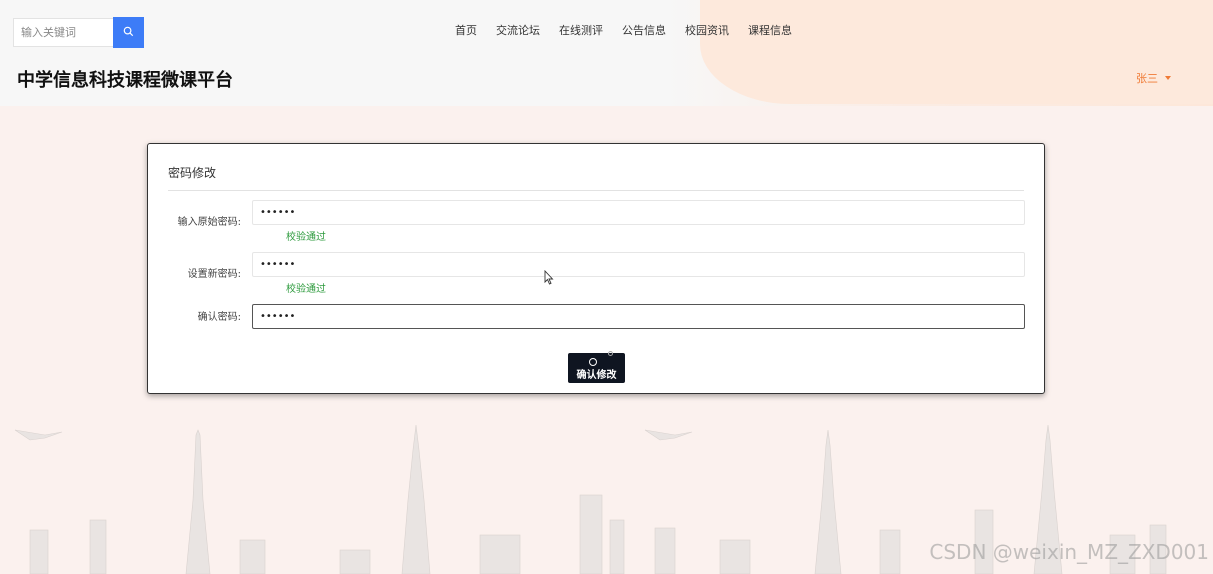 This screenshot has width=1213, height=574. I want to click on old-password-input, so click(638, 212).